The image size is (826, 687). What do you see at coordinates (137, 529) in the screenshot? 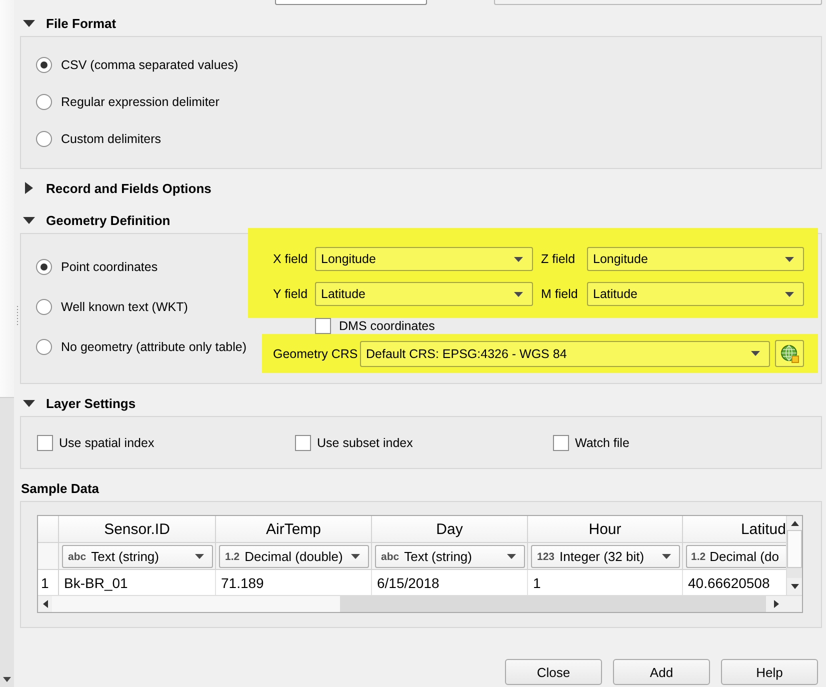
I see `column-header: Sensor.ID` at bounding box center [137, 529].